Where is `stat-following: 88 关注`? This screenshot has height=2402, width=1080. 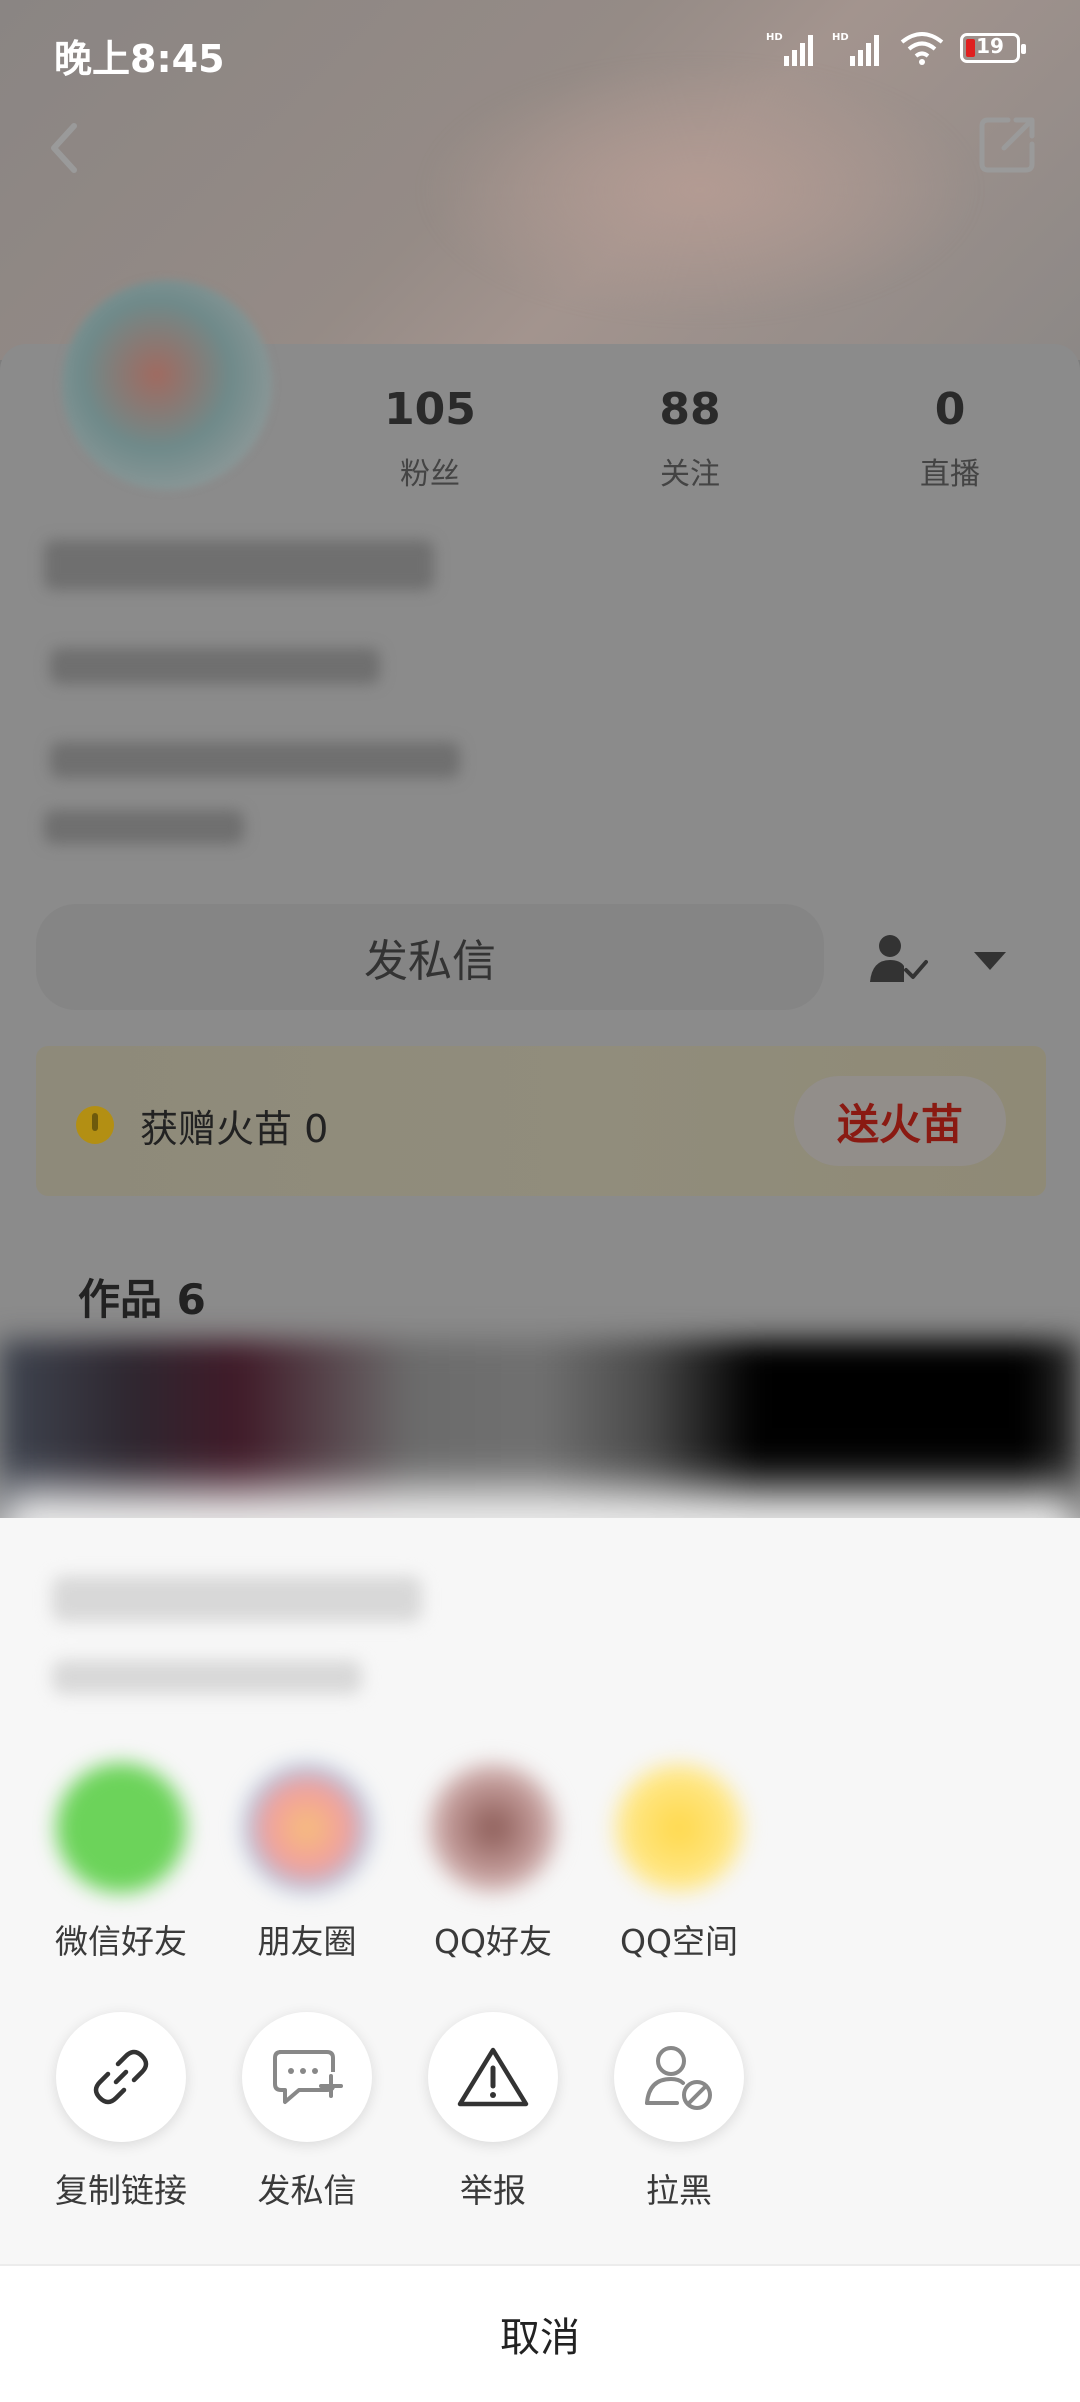 stat-following: 88 关注 is located at coordinates (690, 438).